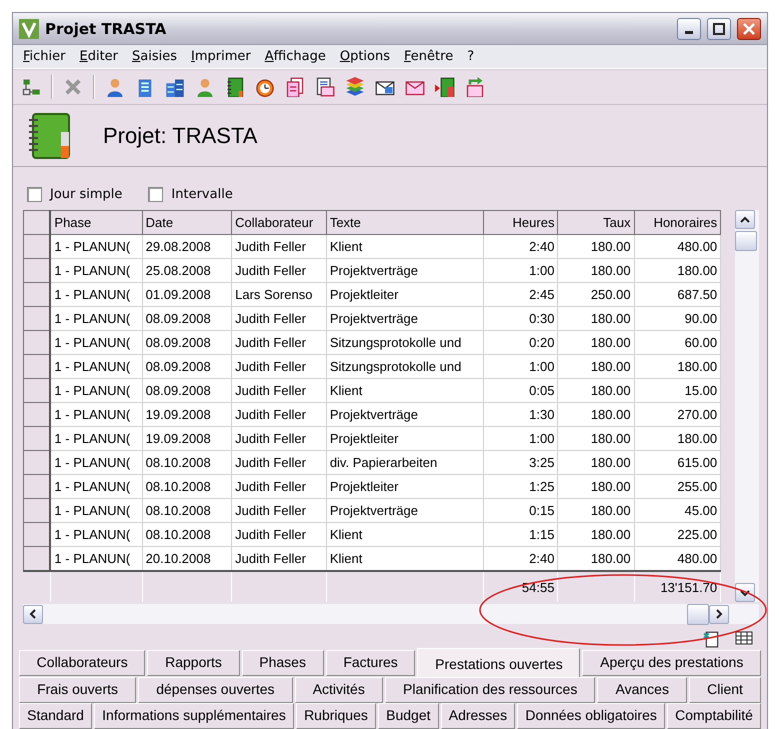 This screenshot has height=729, width=779. Describe the element at coordinates (725, 690) in the screenshot. I see `tab: Client` at that location.